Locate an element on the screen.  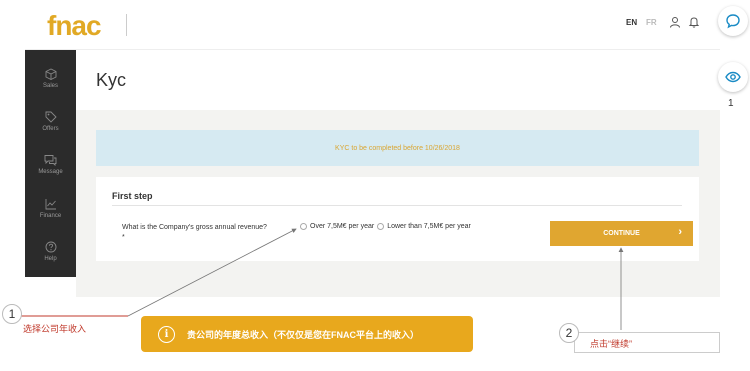
sidebar-label-sales: Sales is located at coordinates (50, 86).